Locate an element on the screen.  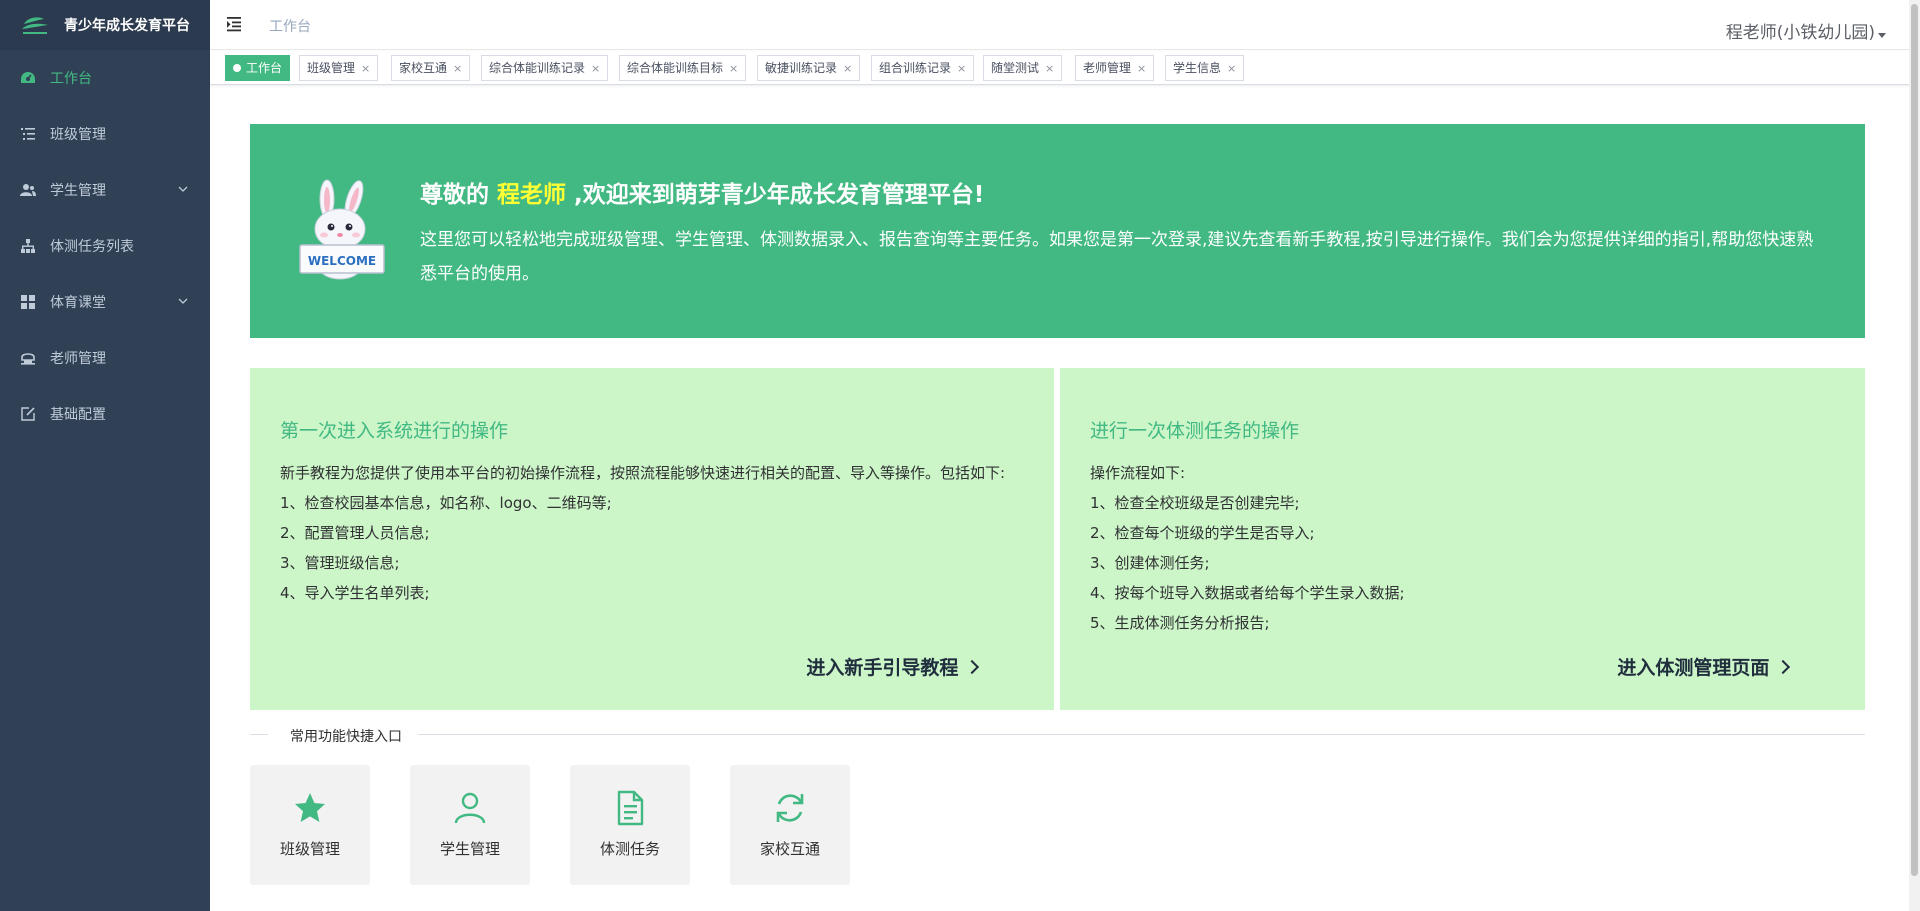
tag-label: 班级管理 is located at coordinates (331, 68).